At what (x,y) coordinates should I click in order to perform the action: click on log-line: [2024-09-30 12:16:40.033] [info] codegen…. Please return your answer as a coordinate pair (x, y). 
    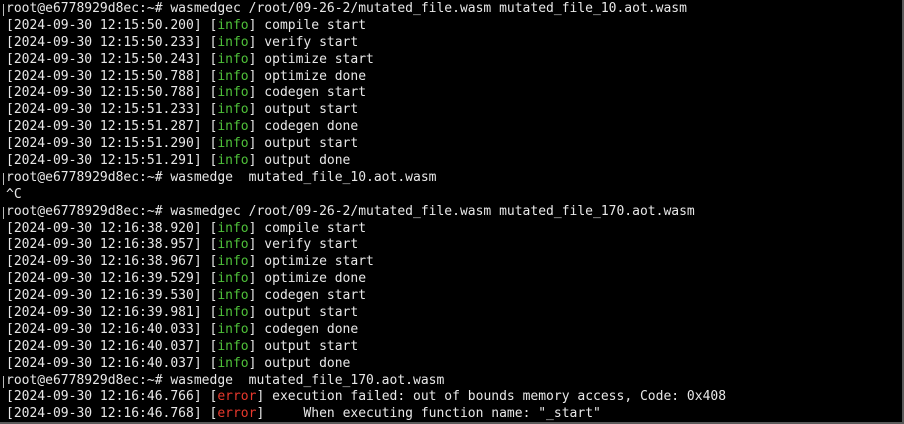
    Looking at the image, I should click on (454, 330).